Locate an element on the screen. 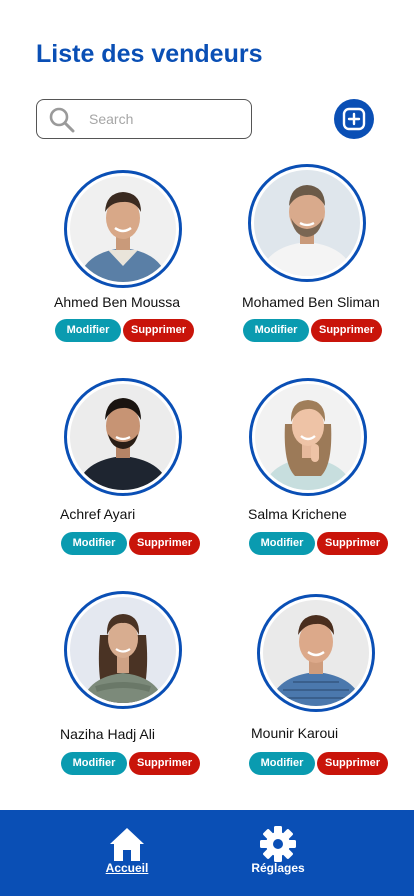 The image size is (414, 896). seller-name: Achref Ayari is located at coordinates (98, 514).